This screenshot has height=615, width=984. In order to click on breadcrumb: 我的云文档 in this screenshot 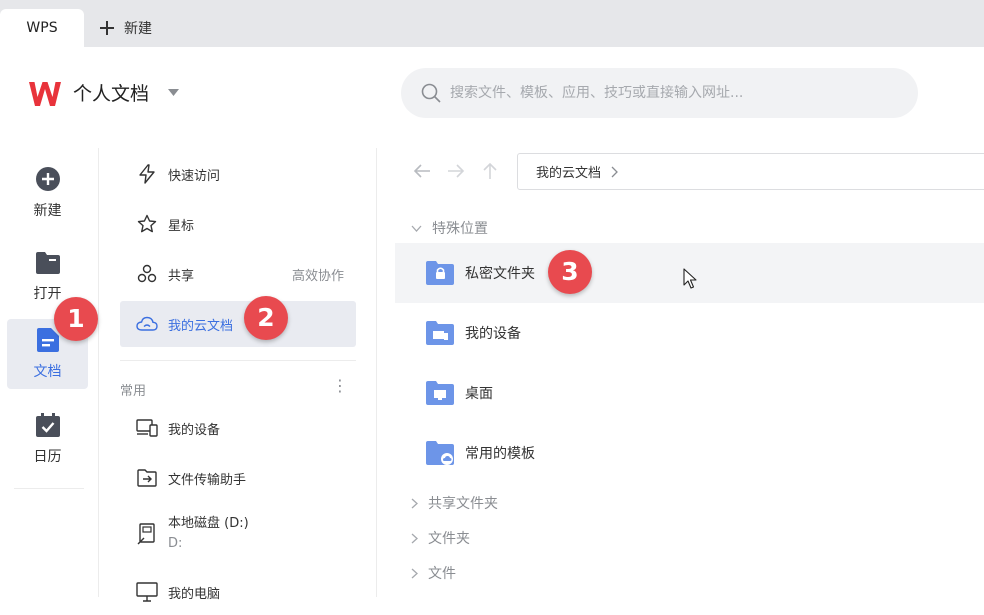, I will do `click(750, 171)`.